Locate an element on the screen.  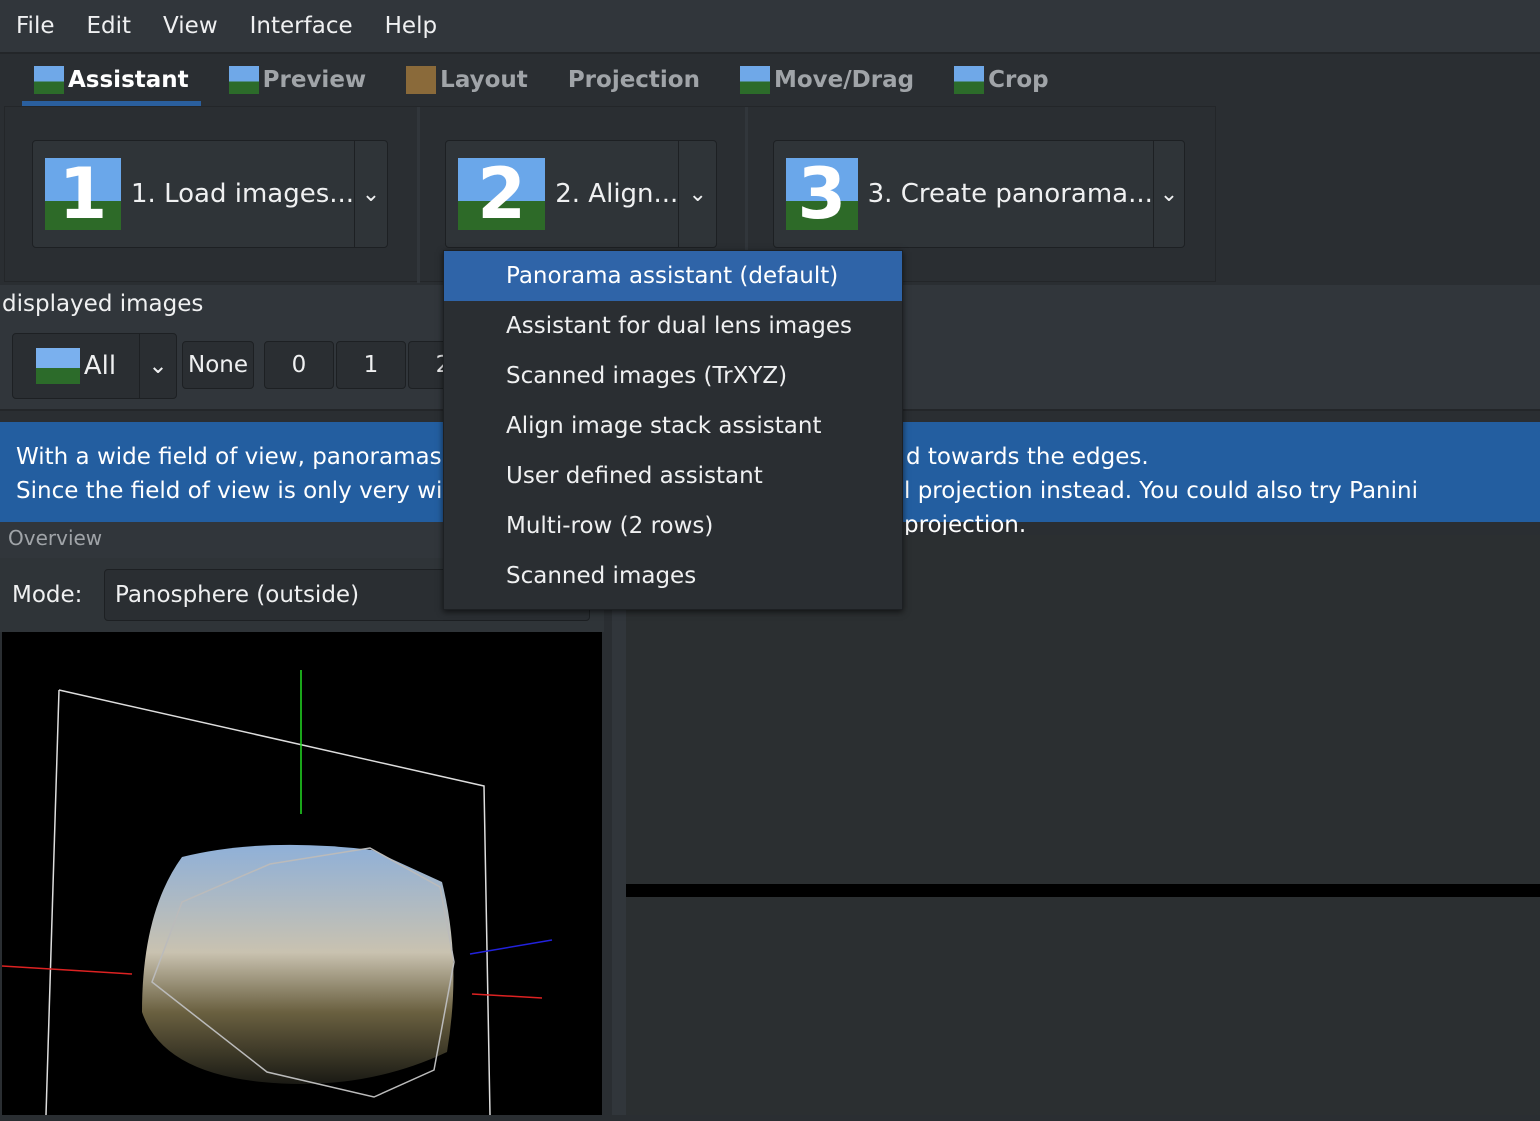
tab-label: Crop is located at coordinates (1018, 80).